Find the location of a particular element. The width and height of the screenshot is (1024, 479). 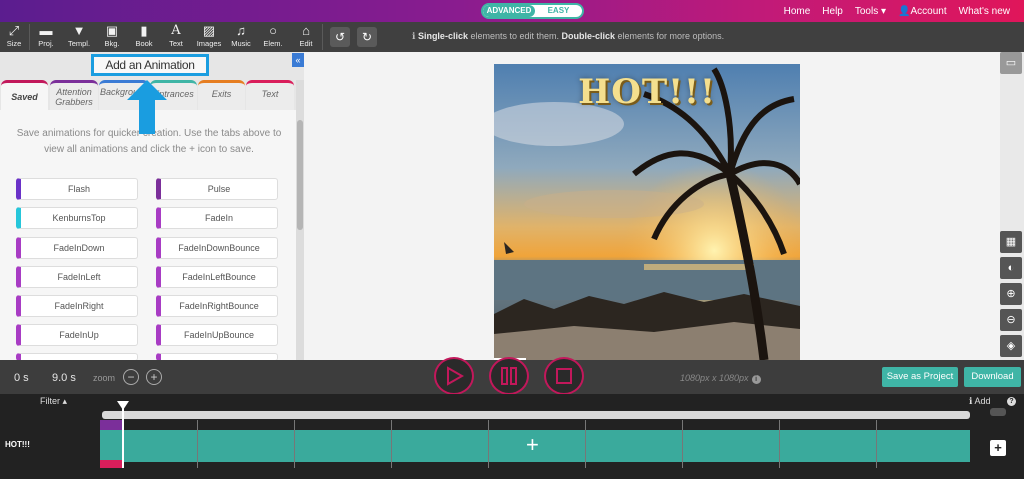

tool-templates: ▼ Templ. is located at coordinates (79, 37).